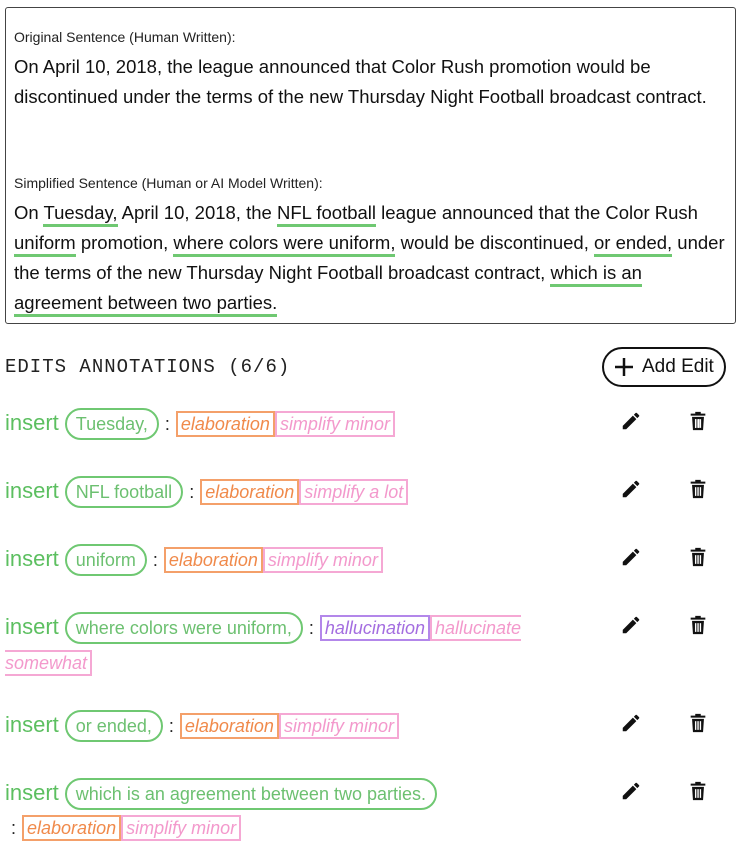 The width and height of the screenshot is (745, 859). I want to click on edits-title: EDITS ANNOTATIONS (6/6), so click(148, 367).